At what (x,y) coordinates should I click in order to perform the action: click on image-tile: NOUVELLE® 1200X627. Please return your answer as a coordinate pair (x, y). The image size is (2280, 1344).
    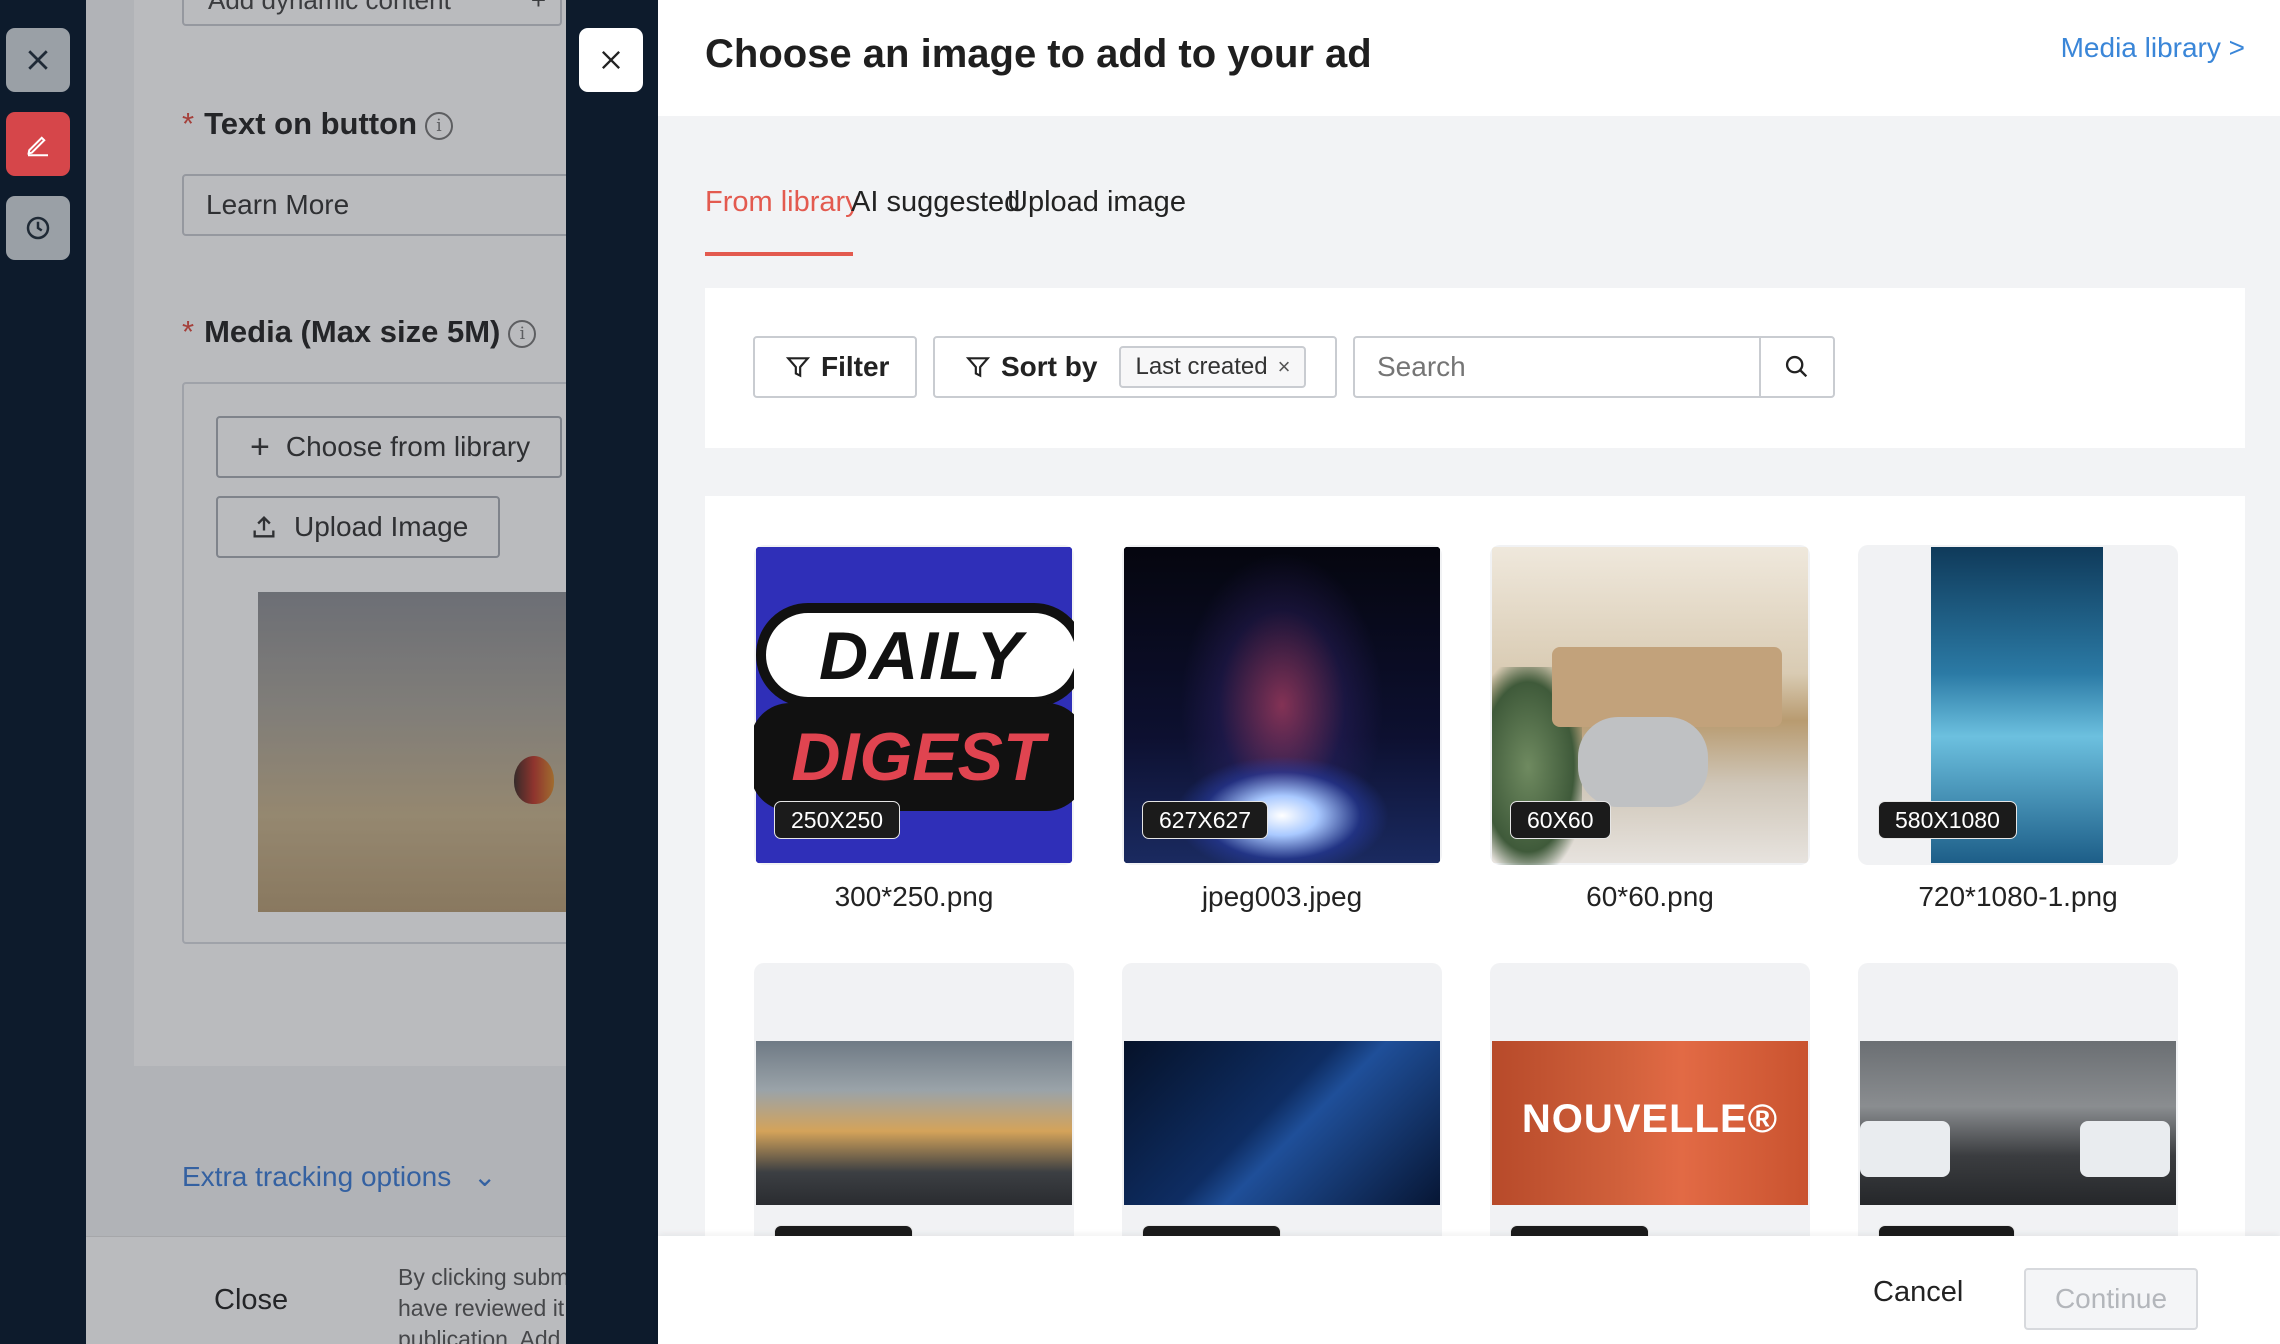
    Looking at the image, I should click on (1650, 1123).